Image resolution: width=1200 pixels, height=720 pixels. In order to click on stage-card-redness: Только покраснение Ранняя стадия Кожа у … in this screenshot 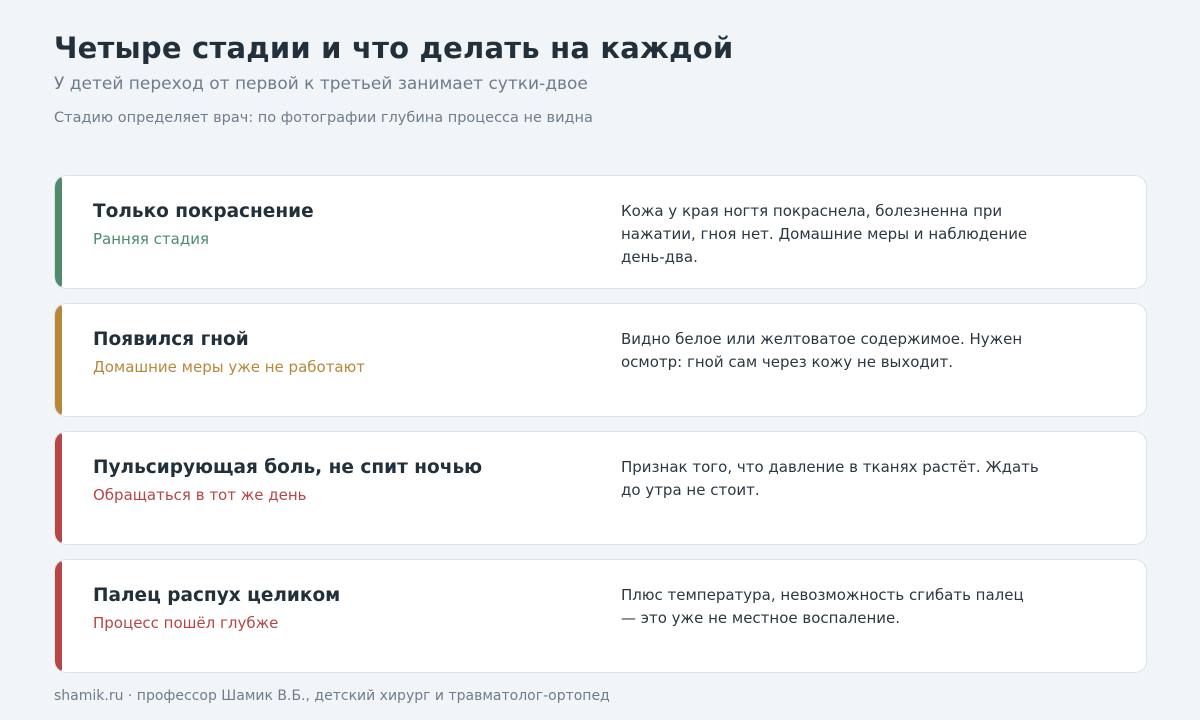, I will do `click(600, 232)`.